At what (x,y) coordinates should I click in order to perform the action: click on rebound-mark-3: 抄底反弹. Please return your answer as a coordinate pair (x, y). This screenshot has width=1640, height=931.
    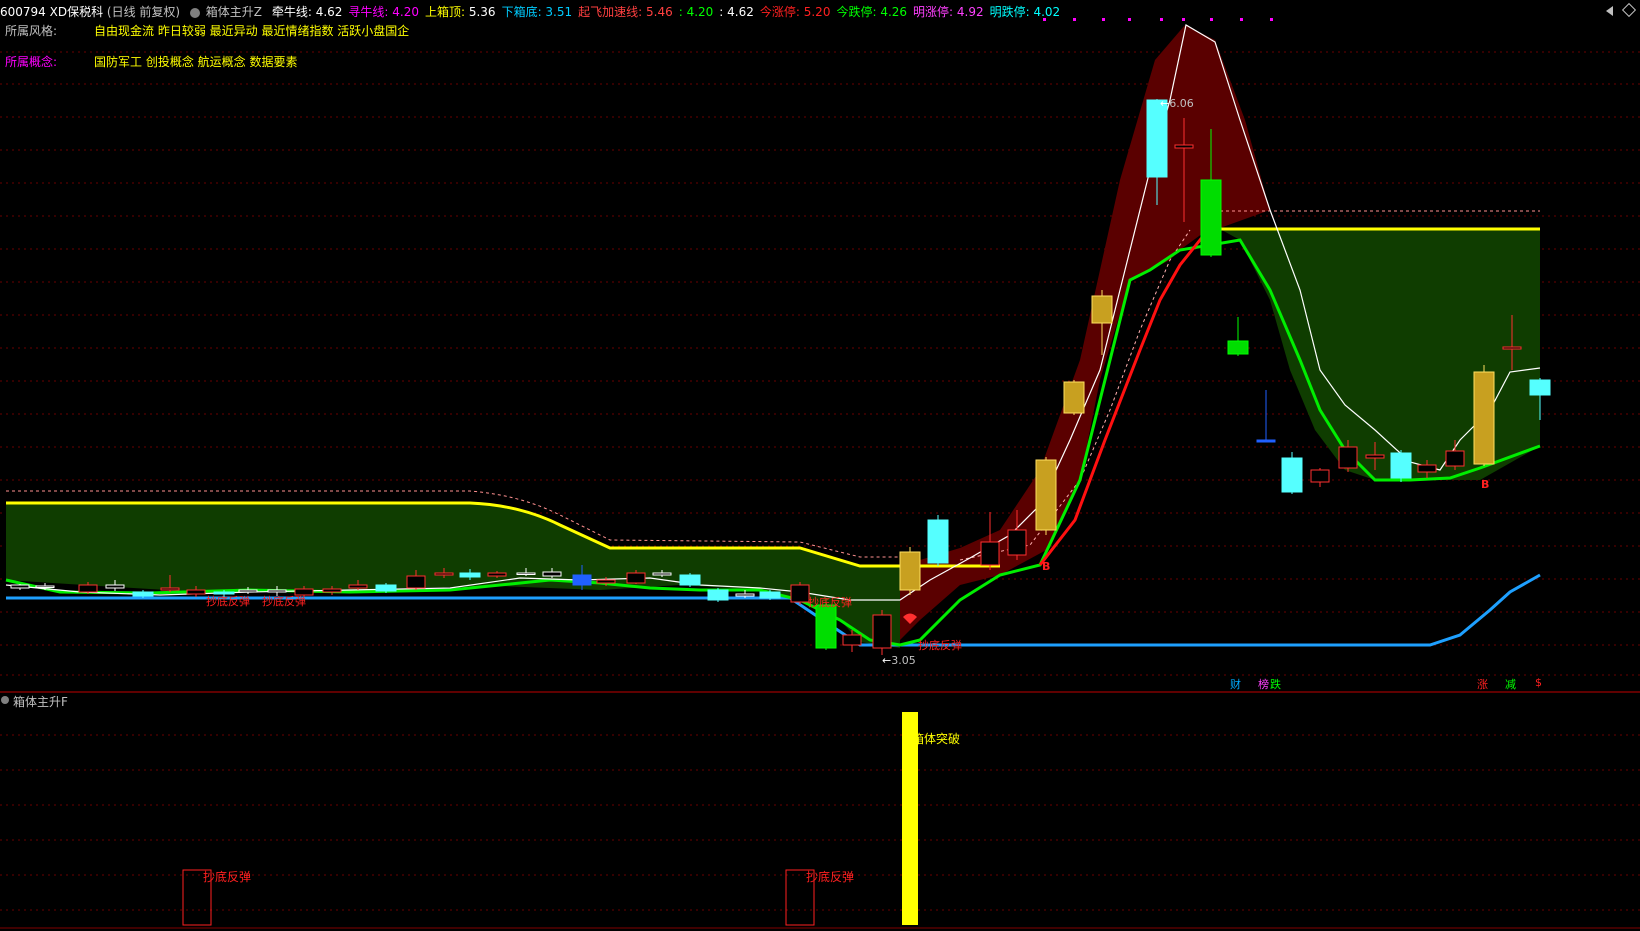
    Looking at the image, I should click on (830, 602).